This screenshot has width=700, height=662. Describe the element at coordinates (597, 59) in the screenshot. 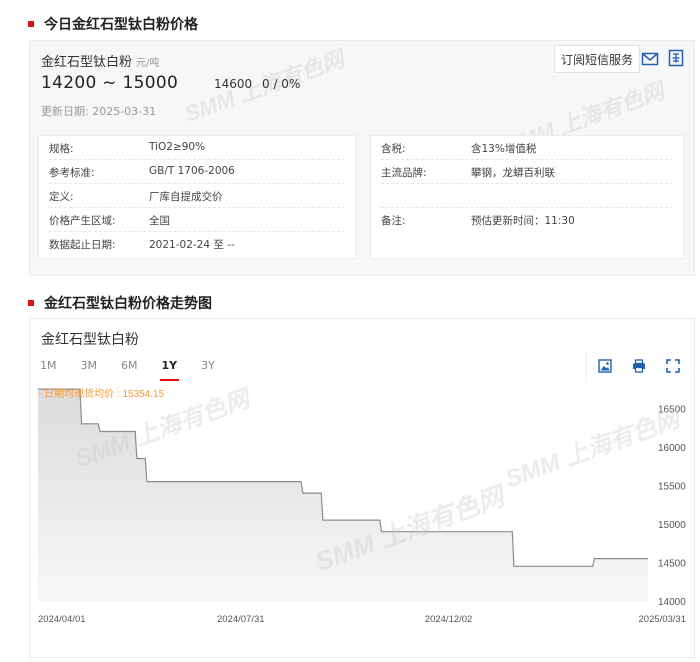

I see `subscribe-sms-button: 订阅短信服务` at that location.